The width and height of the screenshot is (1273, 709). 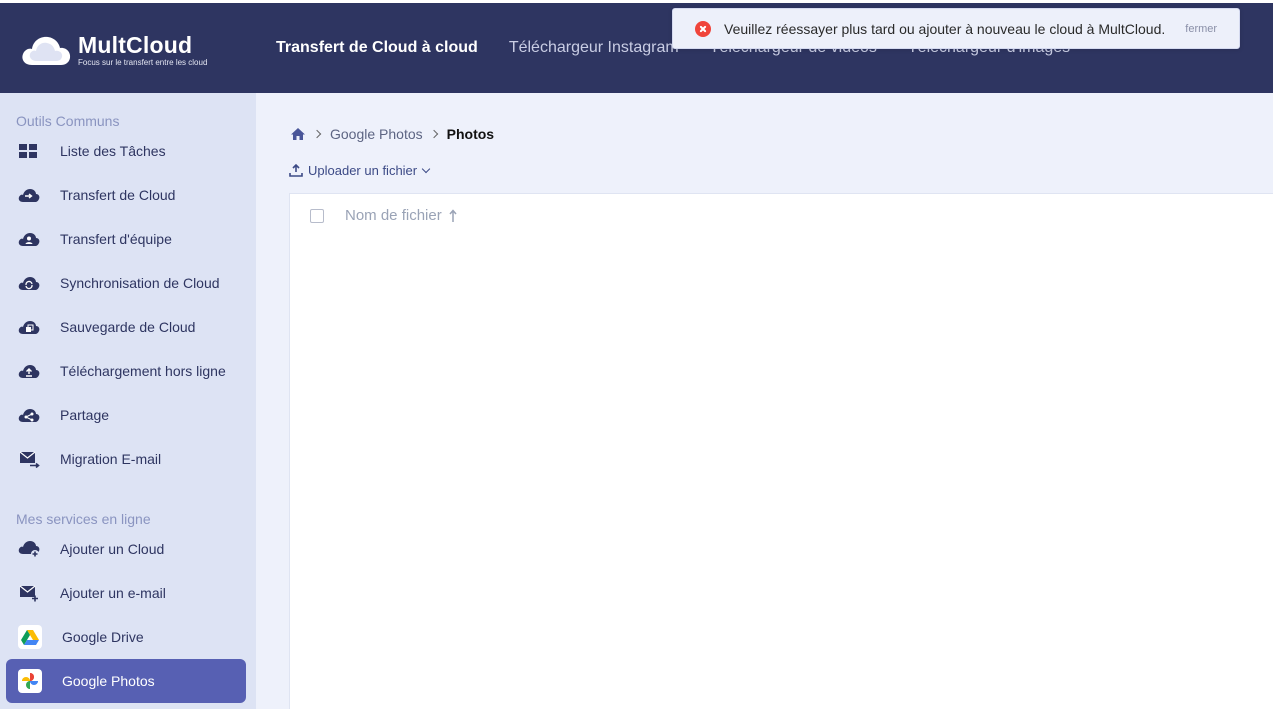 I want to click on breadcrumb-google-photos: Google Photos, so click(x=376, y=134).